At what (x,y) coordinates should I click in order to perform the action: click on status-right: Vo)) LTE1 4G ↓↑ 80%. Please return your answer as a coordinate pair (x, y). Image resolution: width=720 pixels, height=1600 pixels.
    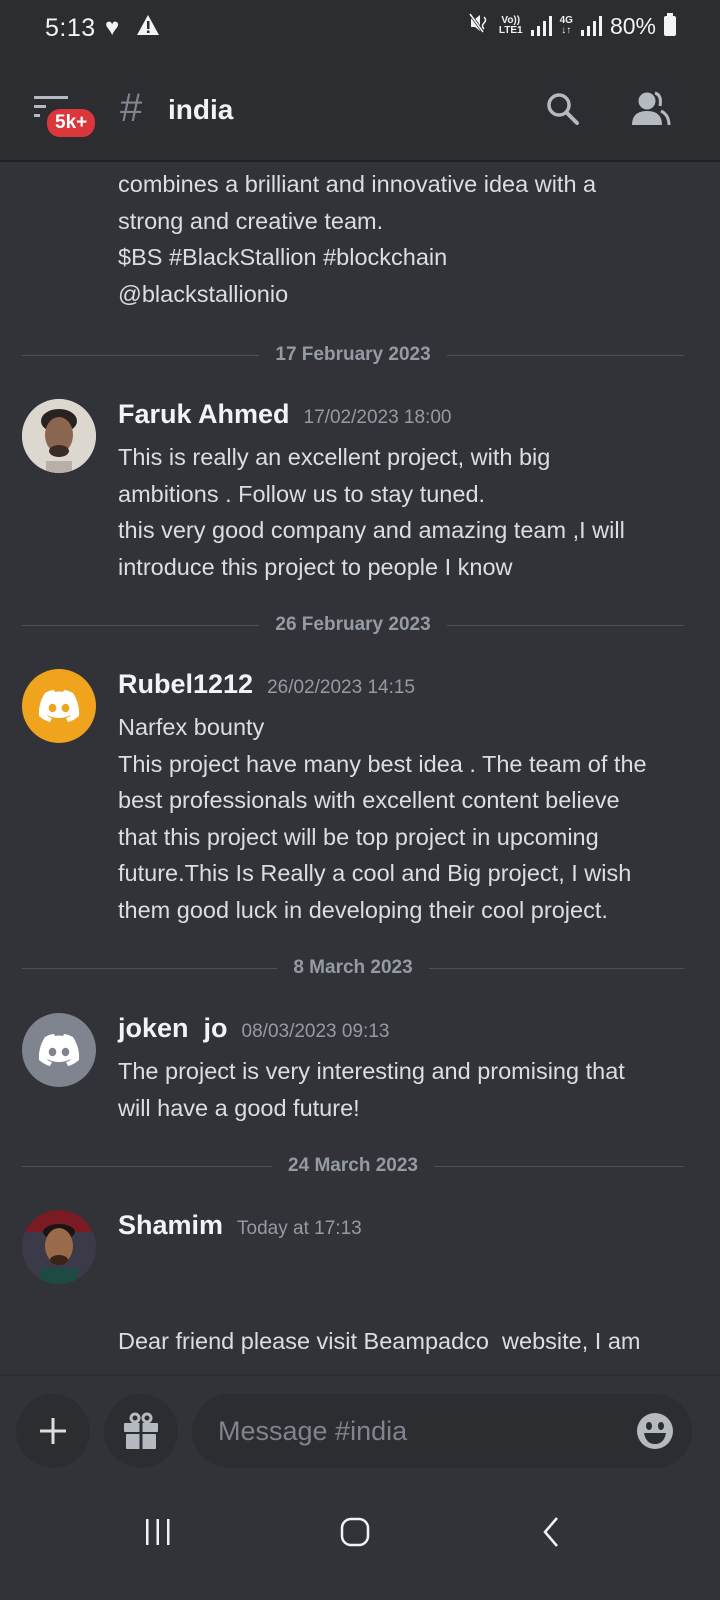
    Looking at the image, I should click on (572, 26).